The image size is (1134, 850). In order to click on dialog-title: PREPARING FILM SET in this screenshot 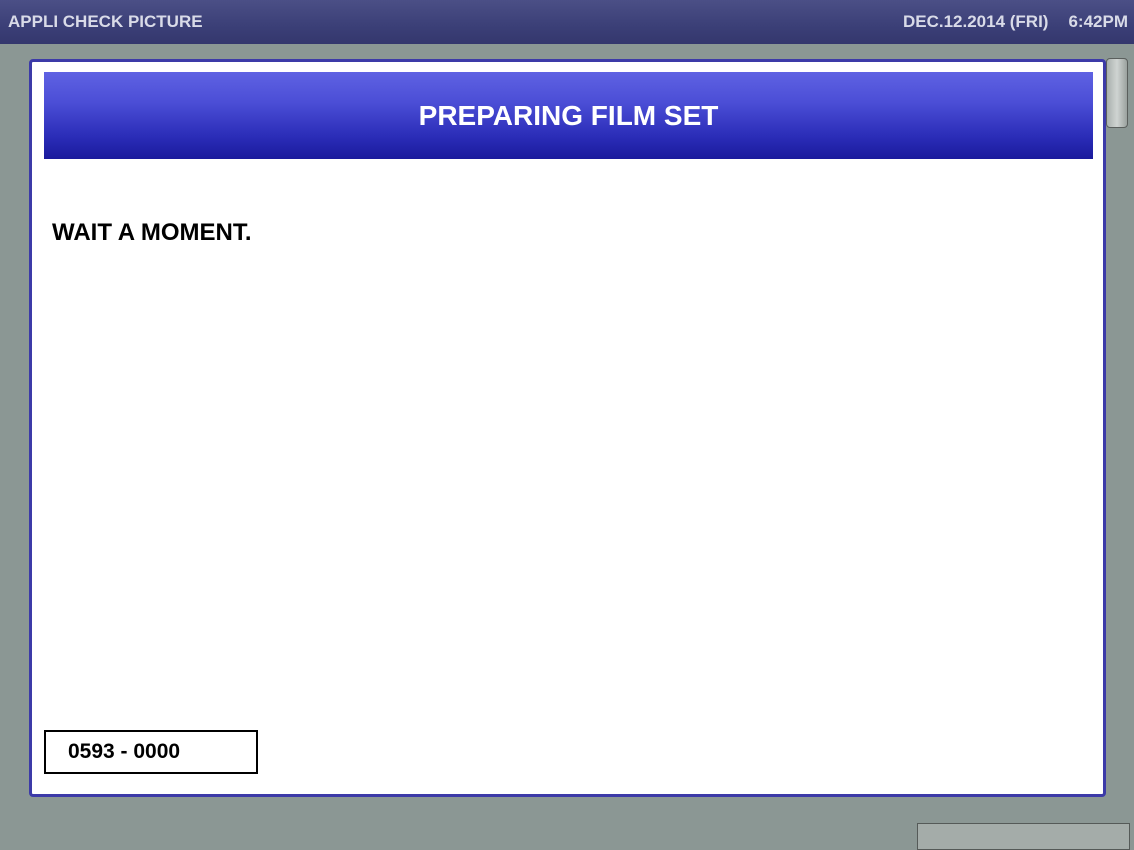, I will do `click(568, 115)`.